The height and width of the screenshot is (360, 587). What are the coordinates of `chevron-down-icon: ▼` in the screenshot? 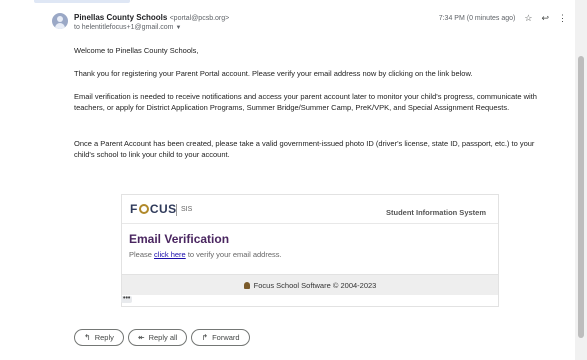 It's located at (179, 28).